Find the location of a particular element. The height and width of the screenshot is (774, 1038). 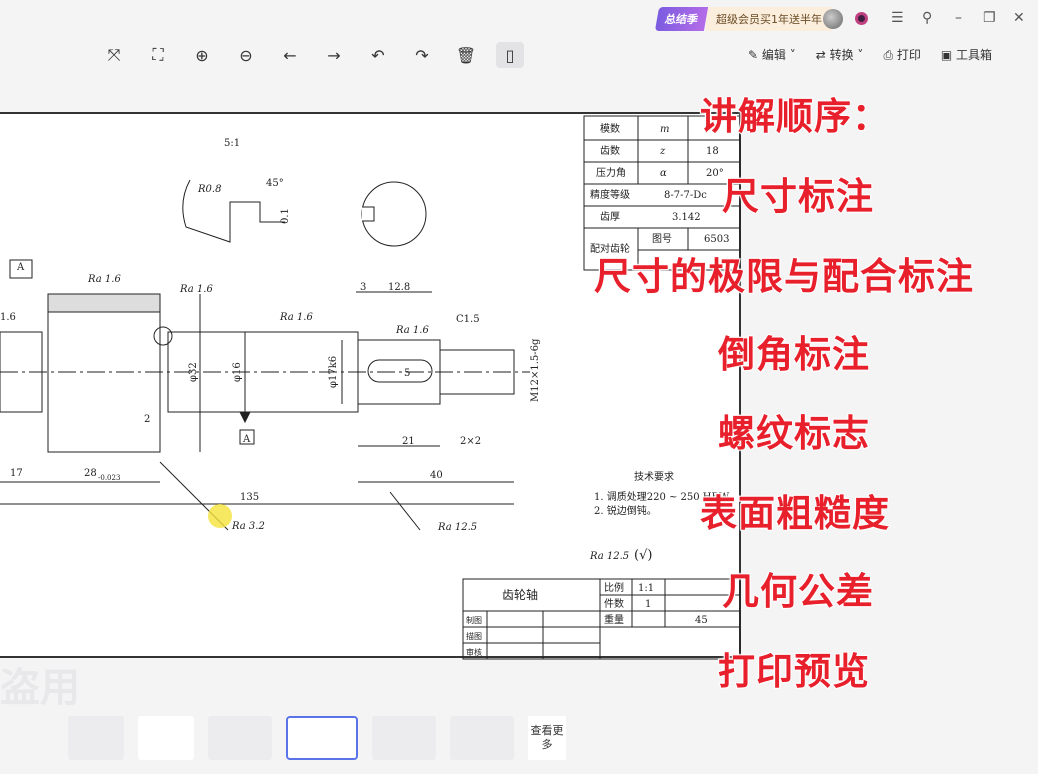

table-cell: 3.142 is located at coordinates (686, 217).